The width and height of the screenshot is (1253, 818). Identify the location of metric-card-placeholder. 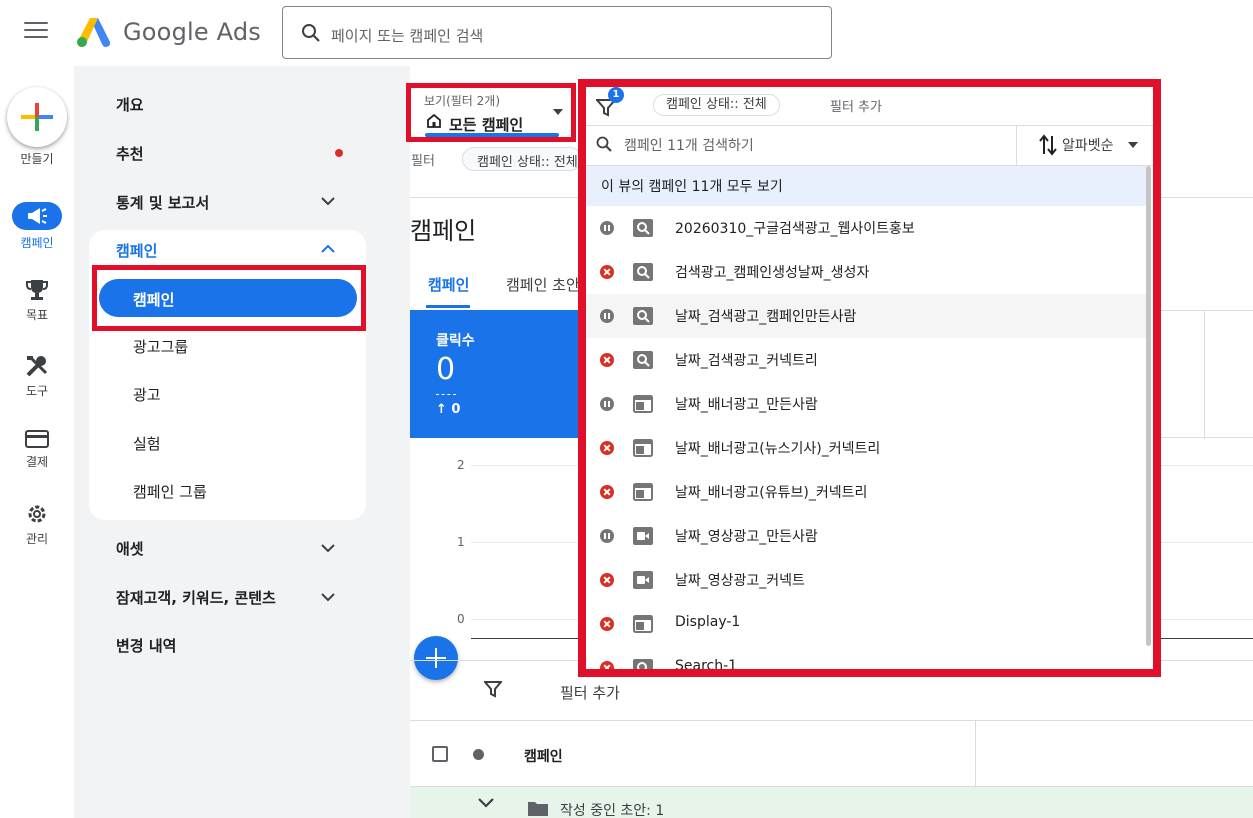
(1202, 374).